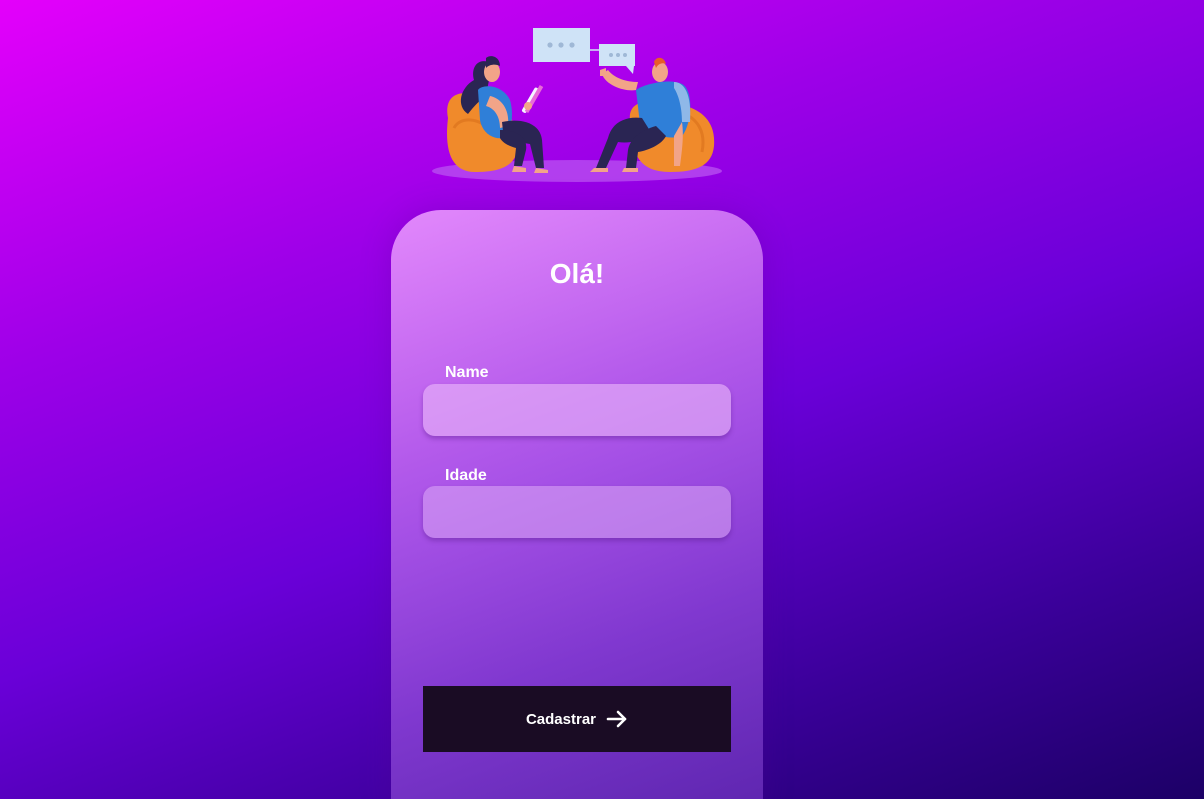 The image size is (1204, 799). I want to click on name-label: Name, so click(467, 372).